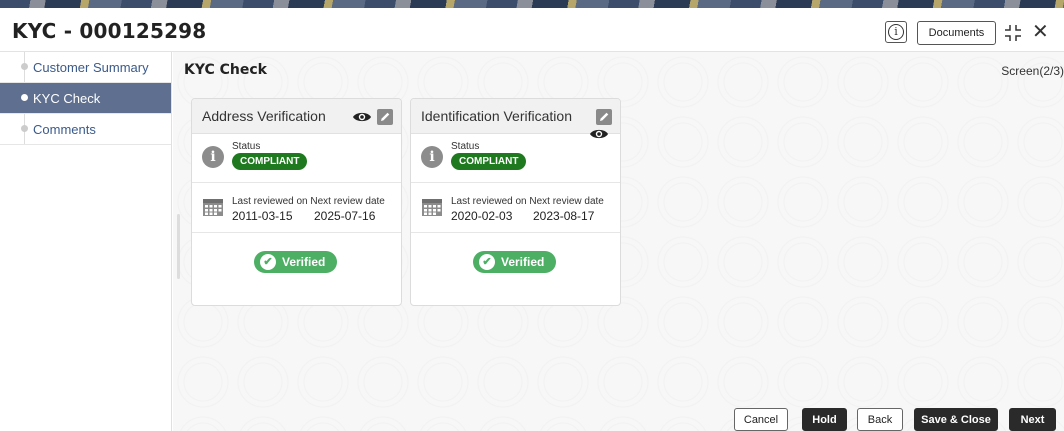 This screenshot has width=1064, height=431. What do you see at coordinates (262, 216) in the screenshot?
I see `last-reviewed-date: 2011-03-15` at bounding box center [262, 216].